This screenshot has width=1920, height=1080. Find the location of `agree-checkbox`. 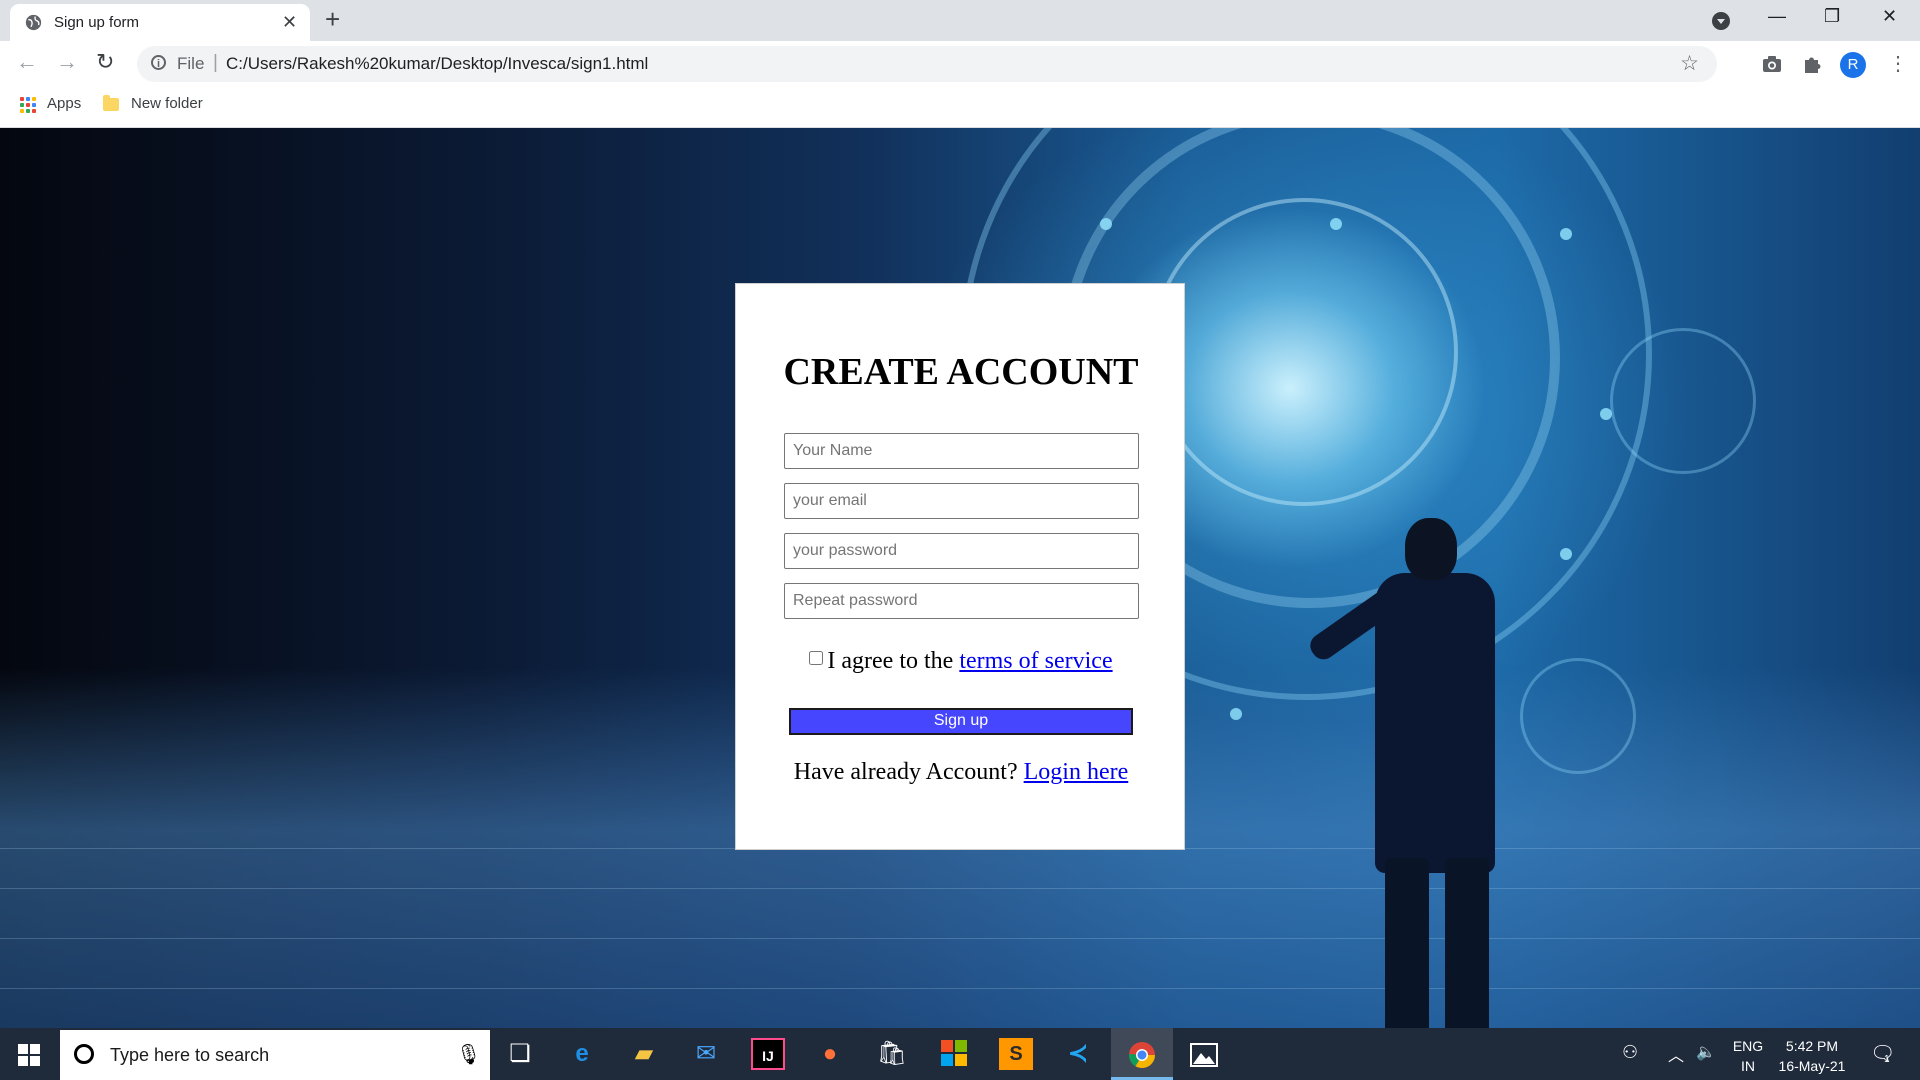

agree-checkbox is located at coordinates (816, 658).